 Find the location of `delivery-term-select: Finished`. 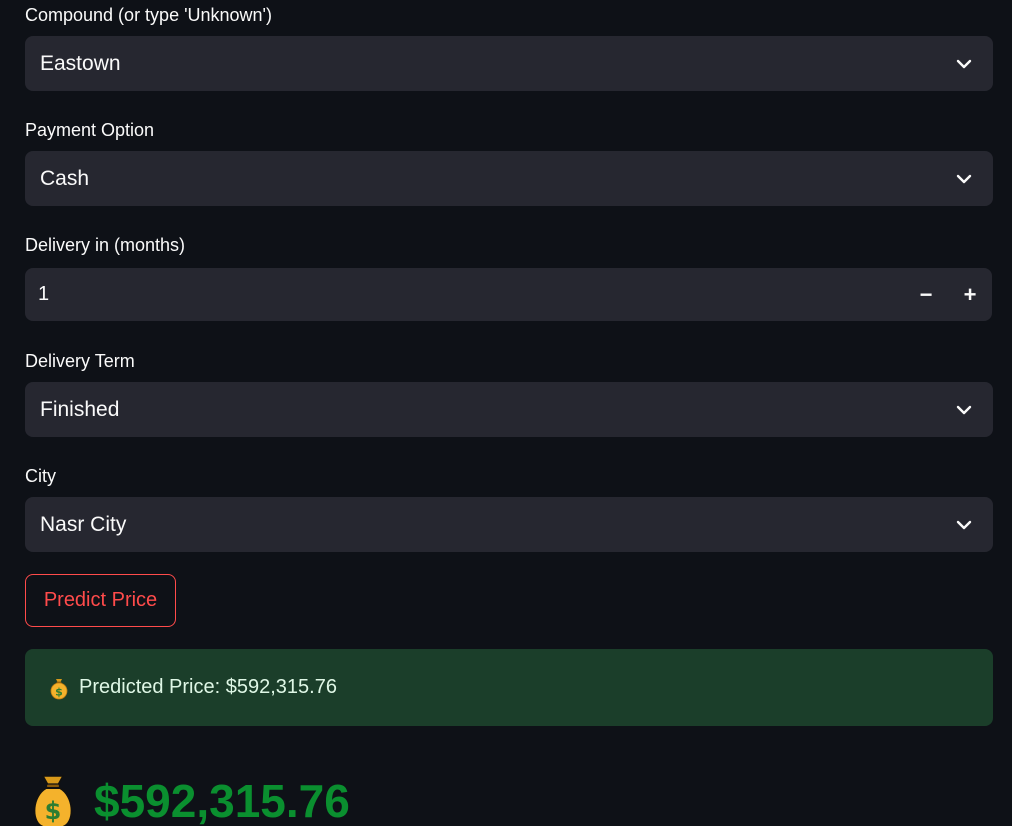

delivery-term-select: Finished is located at coordinates (509, 409).